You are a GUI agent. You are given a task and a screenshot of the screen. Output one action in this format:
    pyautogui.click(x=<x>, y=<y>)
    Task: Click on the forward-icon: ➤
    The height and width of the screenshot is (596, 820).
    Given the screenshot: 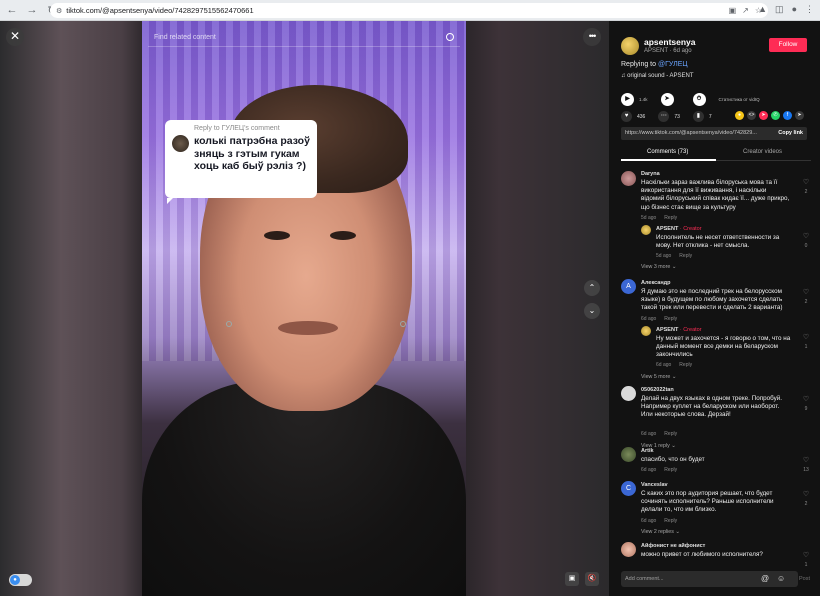 What is the action you would take?
    pyautogui.click(x=667, y=99)
    